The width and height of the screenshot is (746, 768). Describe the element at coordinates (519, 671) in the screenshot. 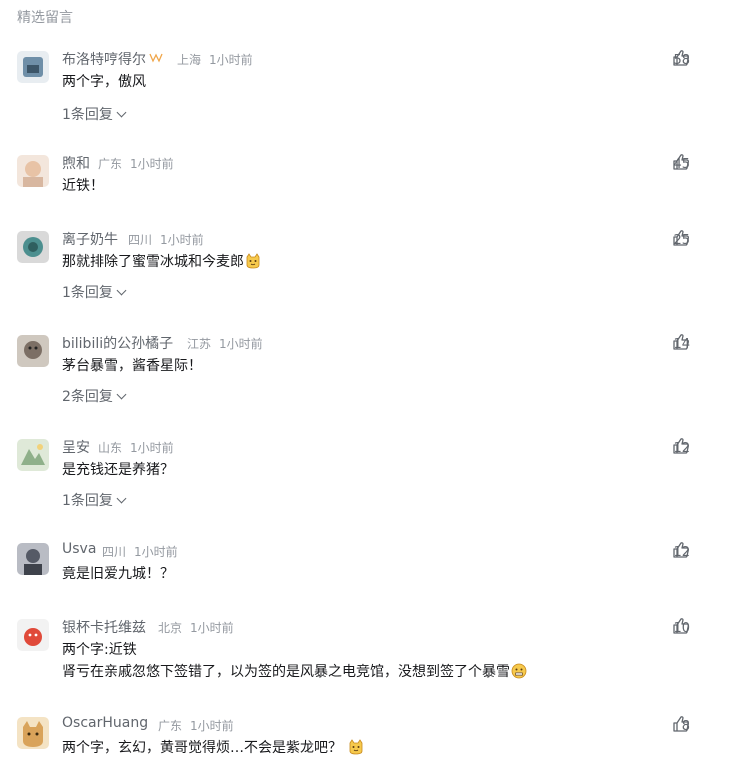

I see `grimace-face-icon` at that location.